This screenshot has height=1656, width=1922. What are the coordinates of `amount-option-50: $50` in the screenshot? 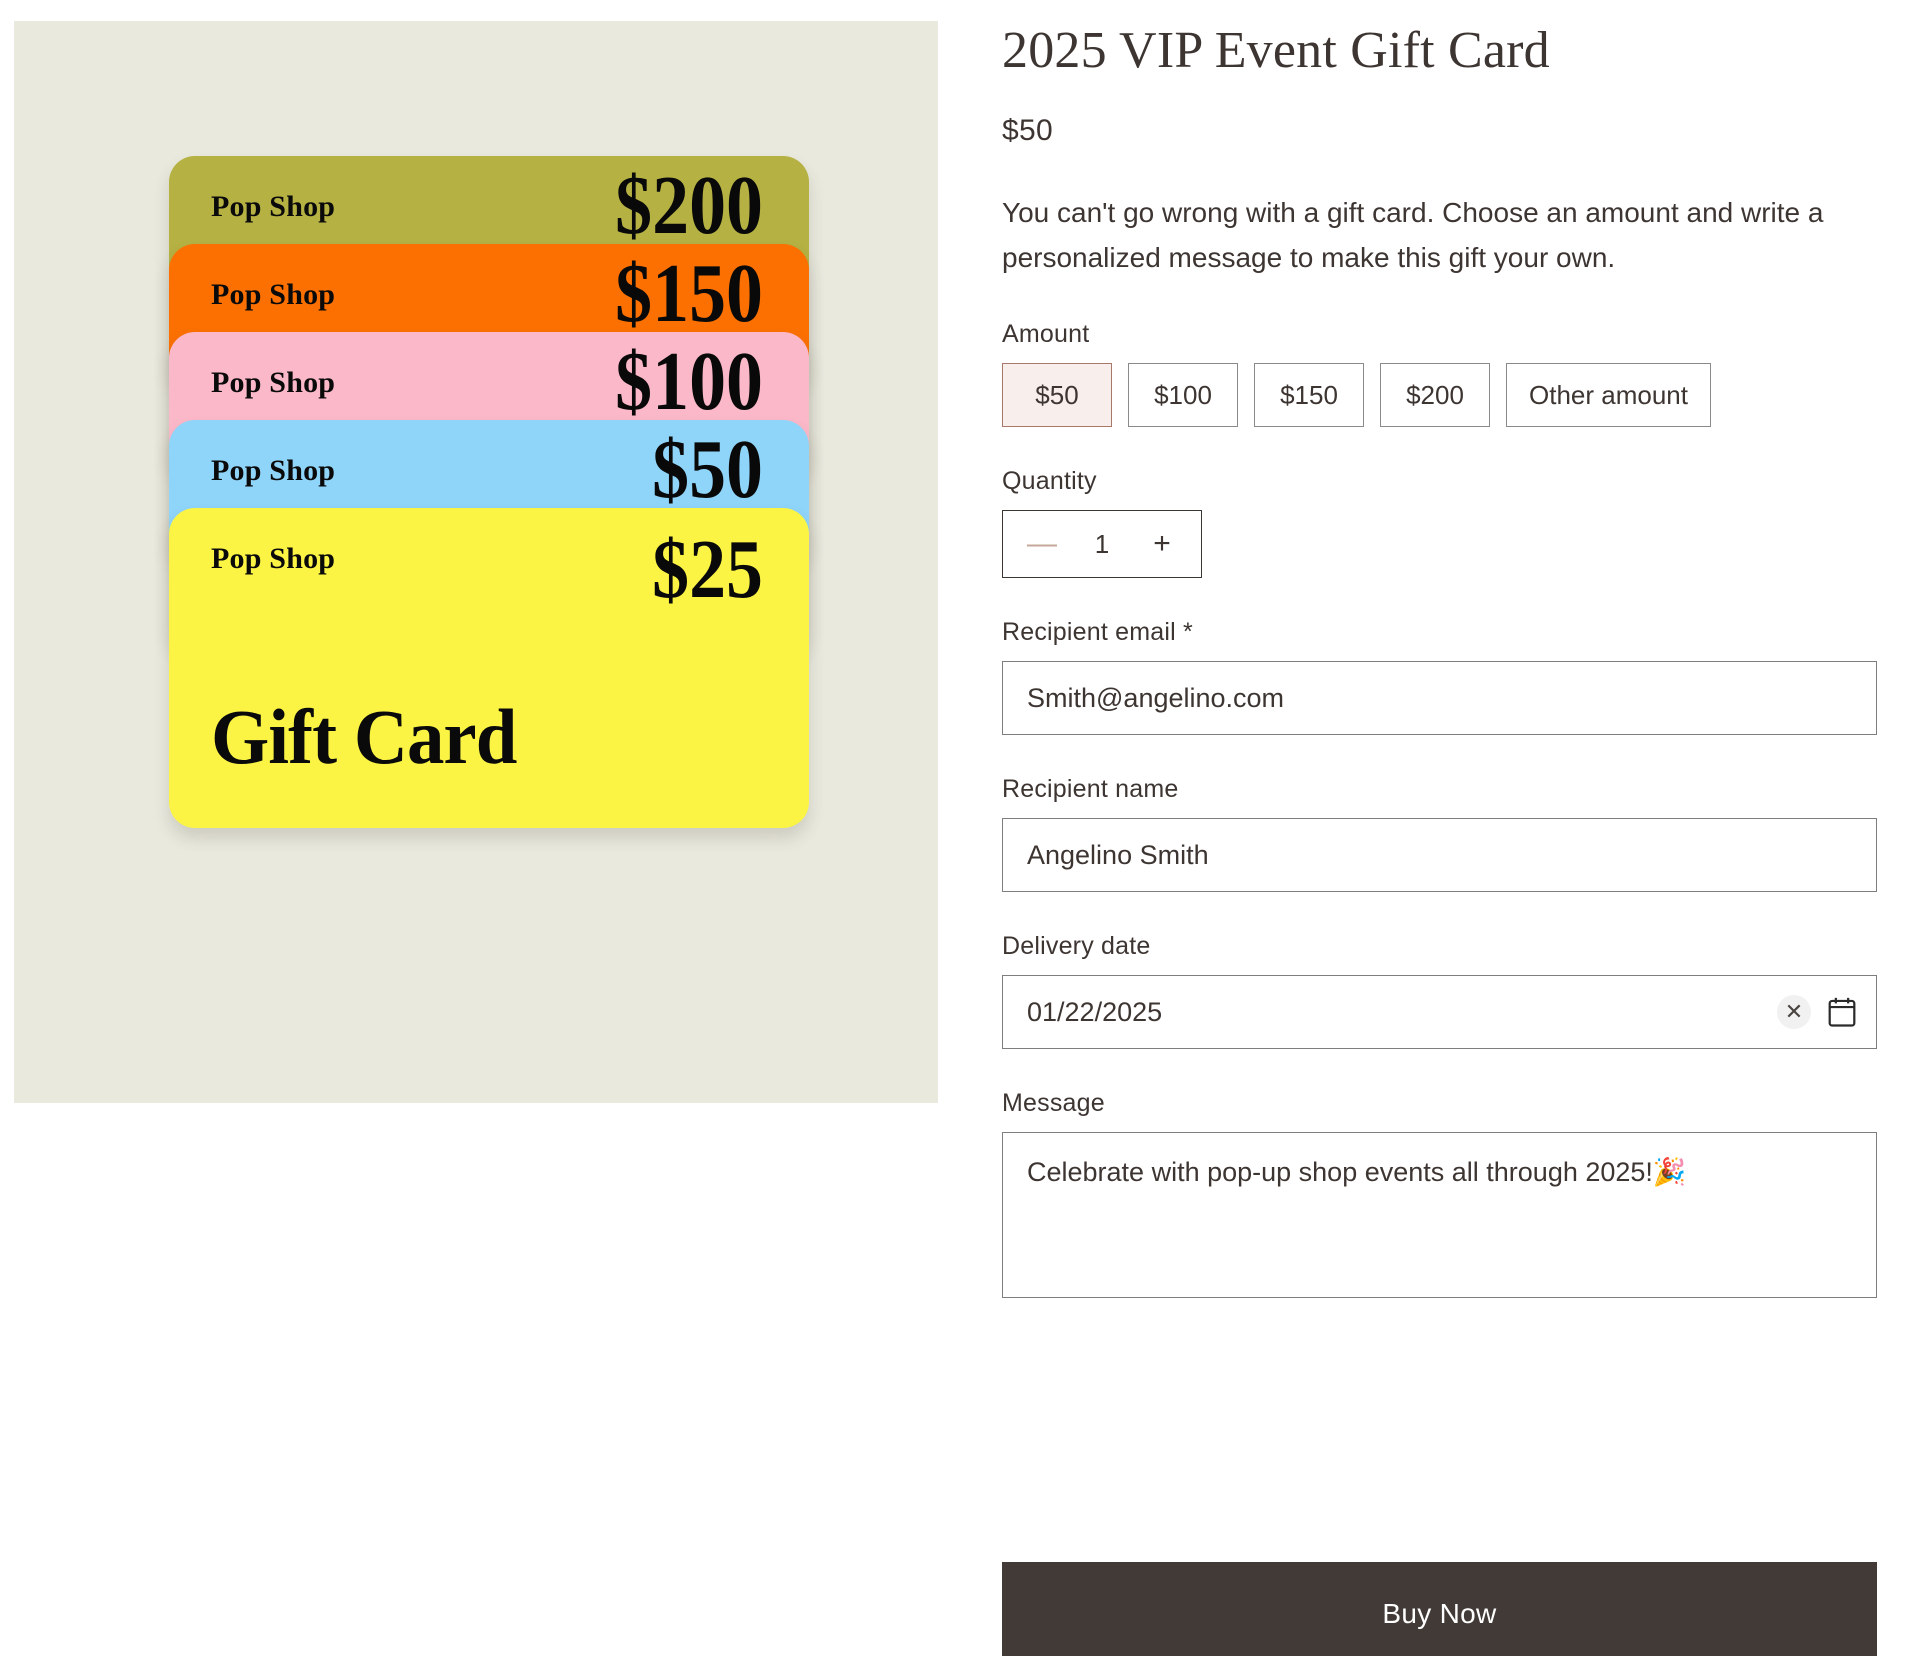 It's located at (1057, 395).